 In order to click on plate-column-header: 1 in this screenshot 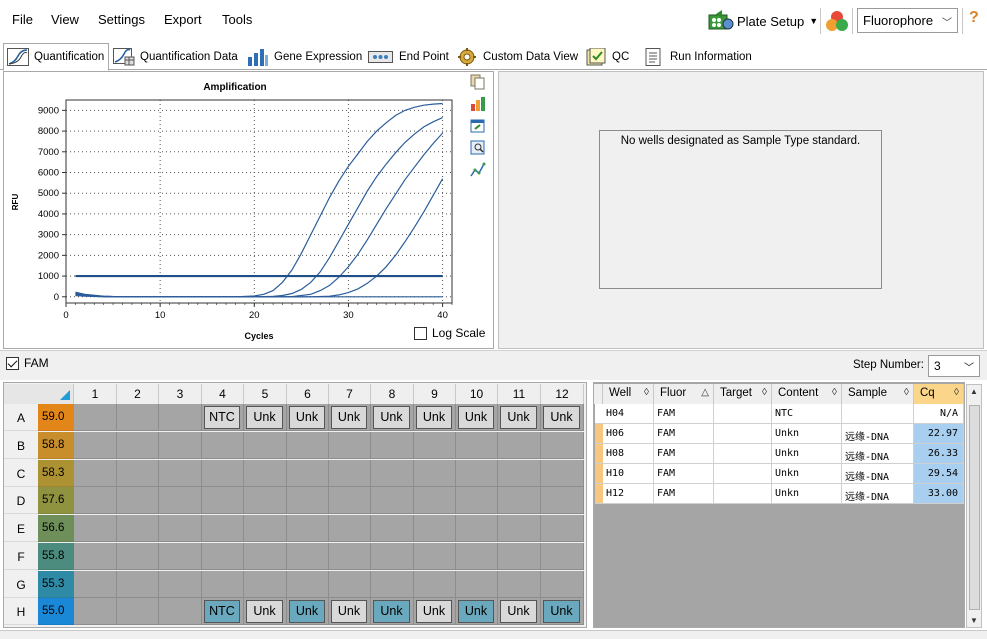, I will do `click(95, 394)`.